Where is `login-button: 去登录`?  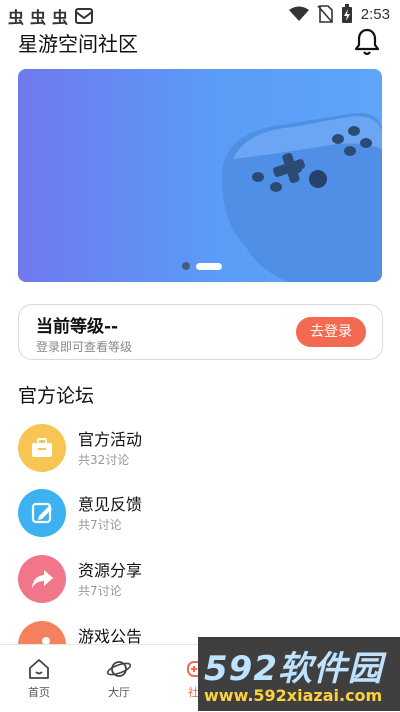
login-button: 去登录 is located at coordinates (331, 332).